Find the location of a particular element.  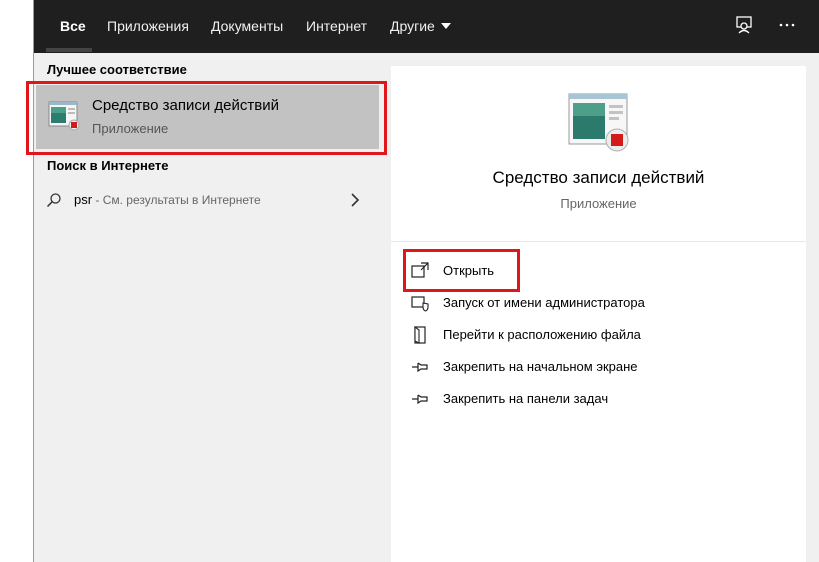

action-pin-start-label: Закрепить на начальном экране is located at coordinates (540, 366).